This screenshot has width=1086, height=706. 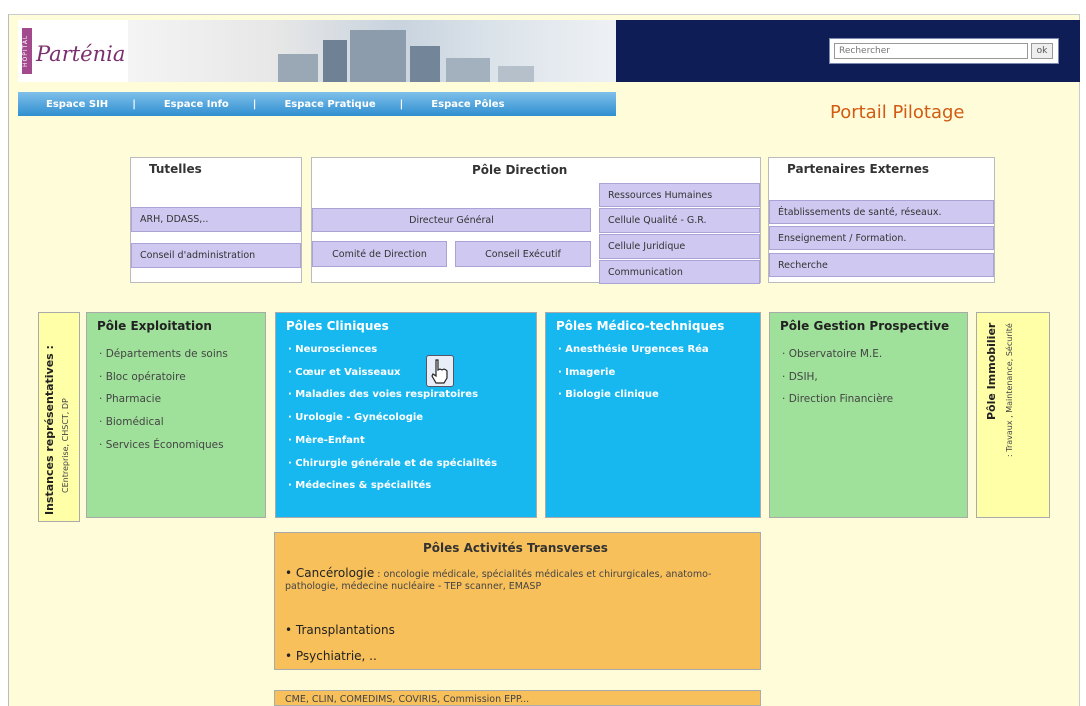 I want to click on nav-espace-poles: Espace Pôles, so click(x=453, y=104).